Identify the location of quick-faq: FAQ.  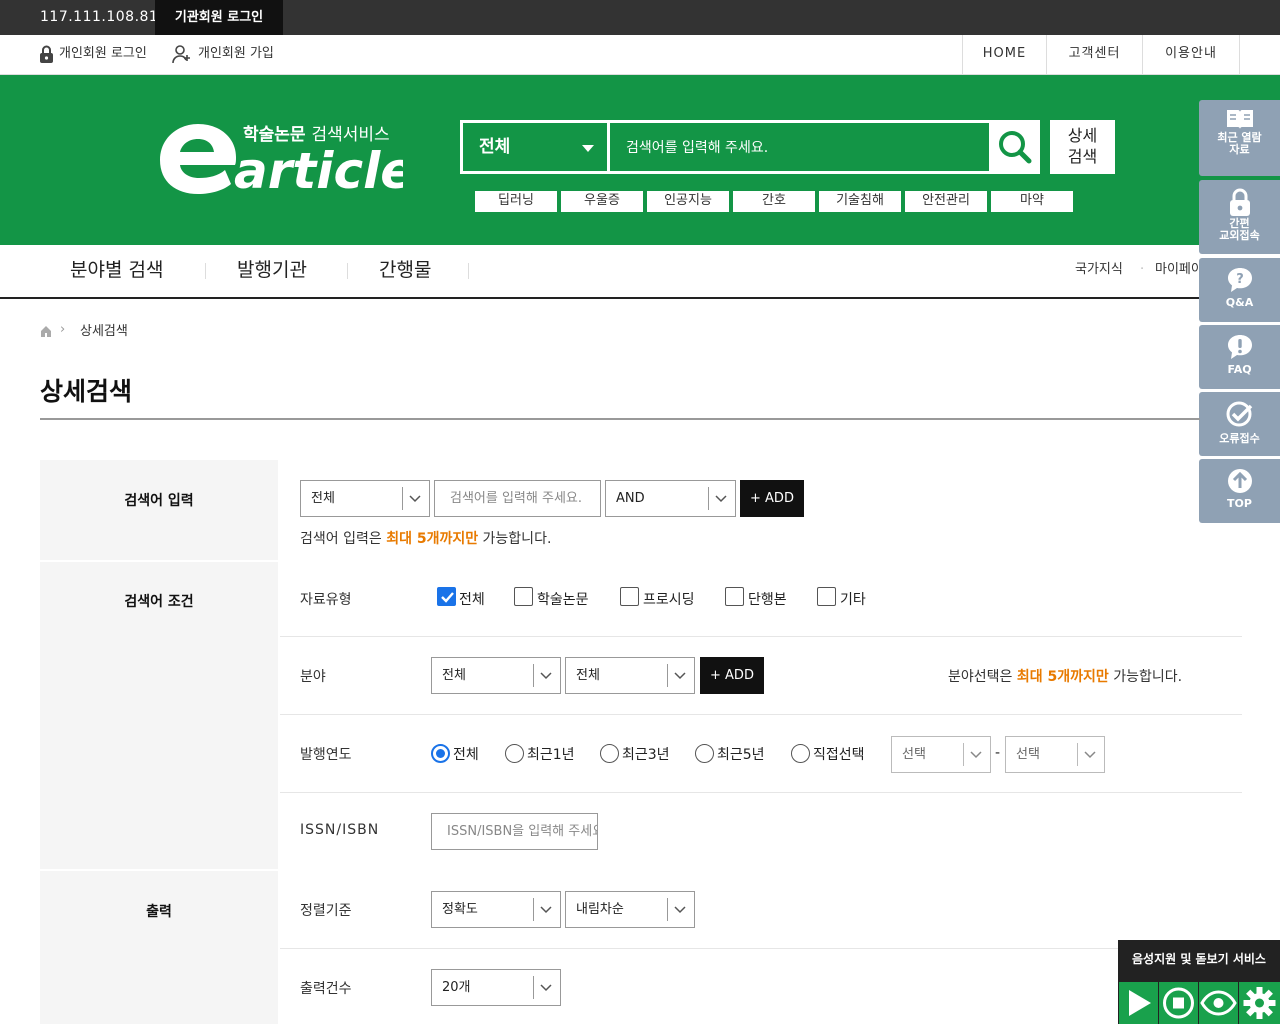
(1239, 357).